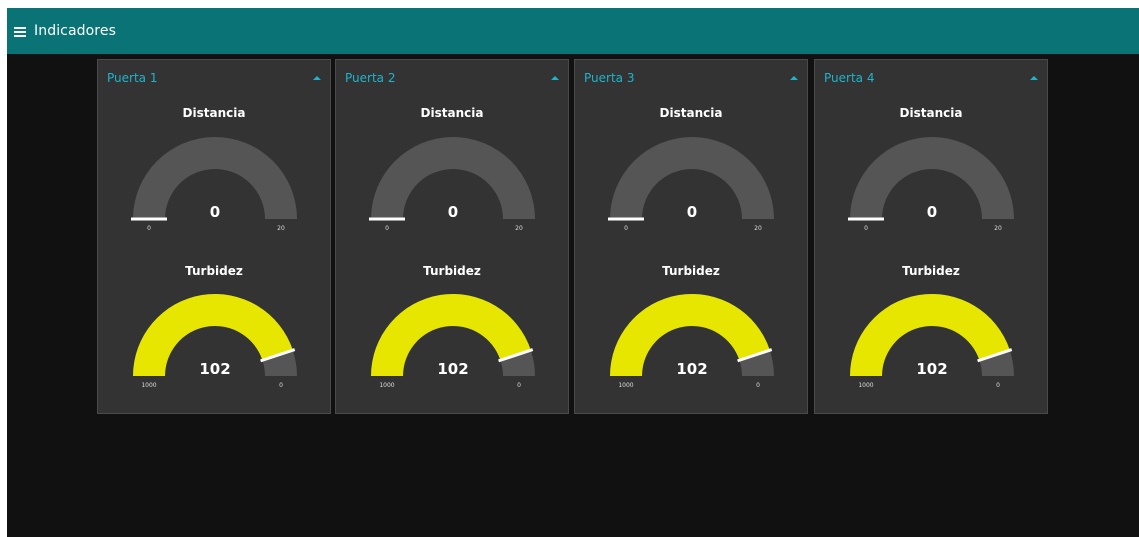  What do you see at coordinates (931, 78) in the screenshot?
I see `group-header: Puerta 4` at bounding box center [931, 78].